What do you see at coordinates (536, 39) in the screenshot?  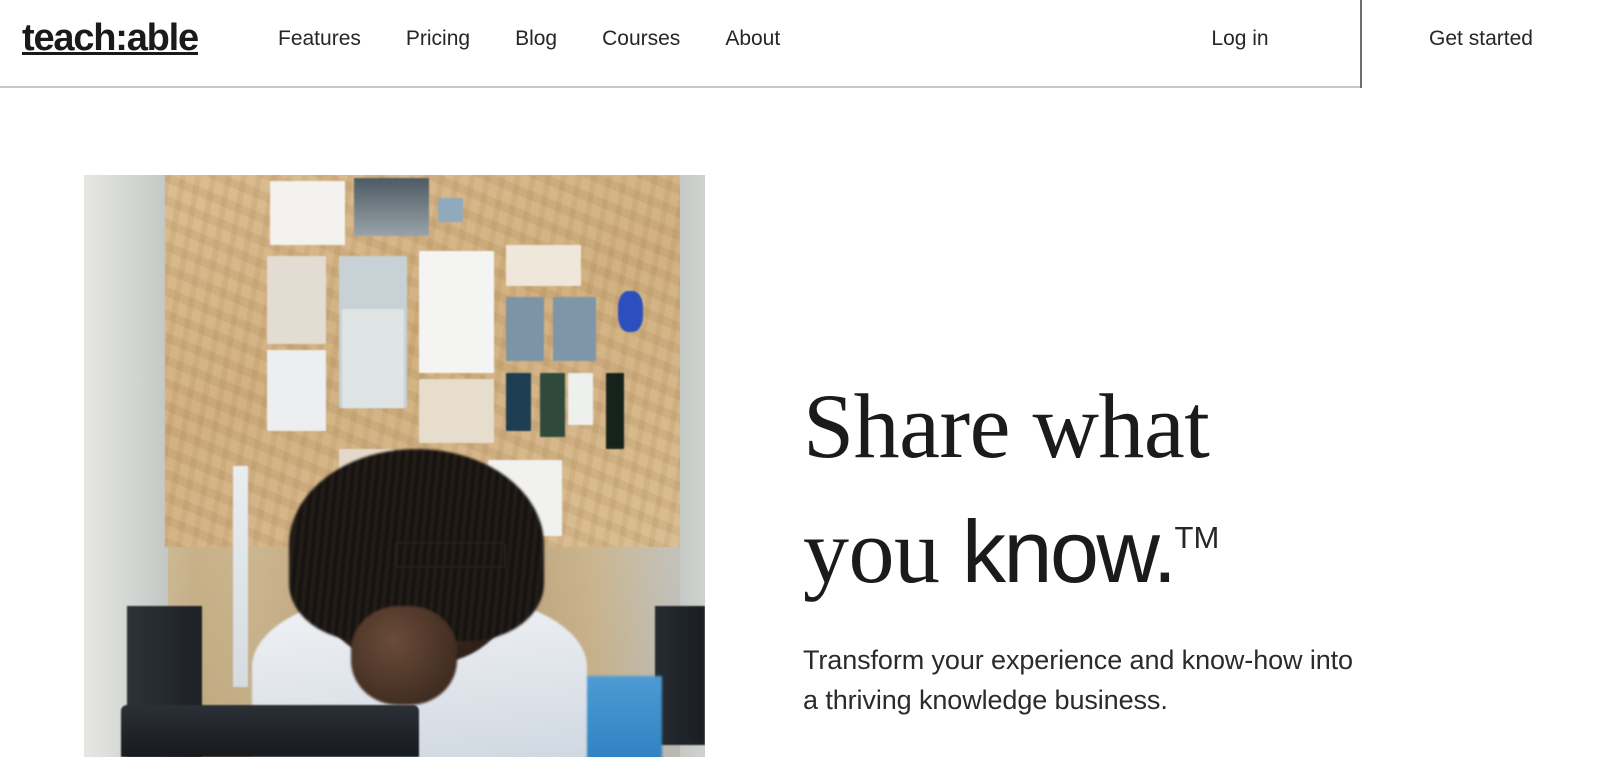 I see `nav-item-blog: Blog` at bounding box center [536, 39].